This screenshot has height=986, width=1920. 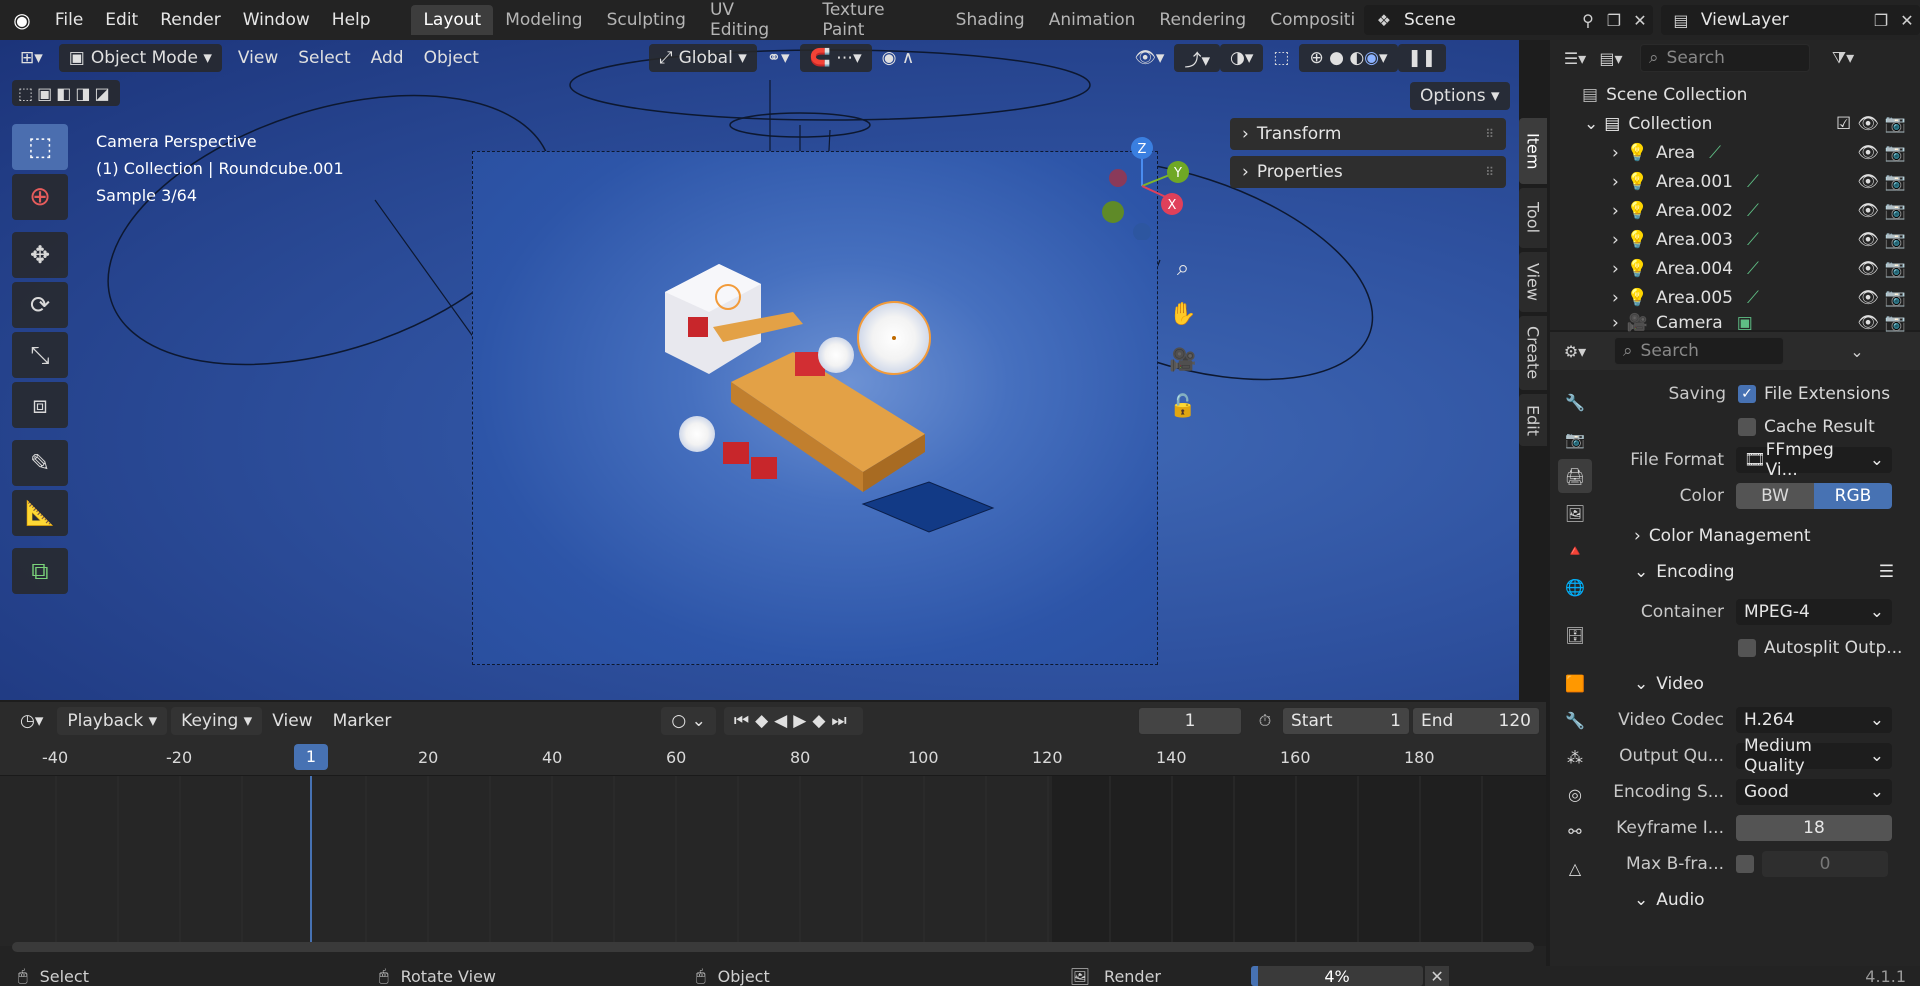 I want to click on mode-dropdown: ▣ Object Mode ▾, so click(x=140, y=58).